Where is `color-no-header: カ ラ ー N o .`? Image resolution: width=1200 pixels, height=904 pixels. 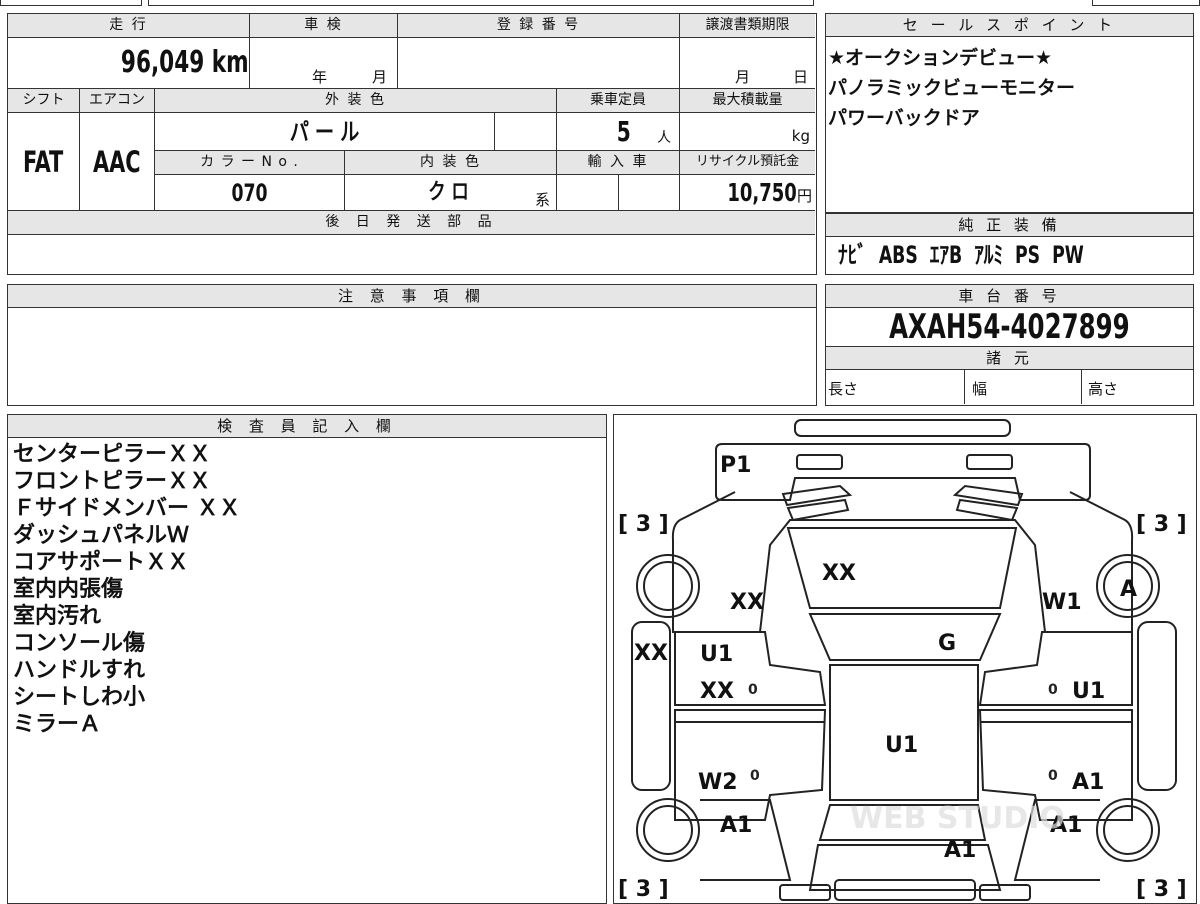
color-no-header: カ ラ ー N o . is located at coordinates (250, 163).